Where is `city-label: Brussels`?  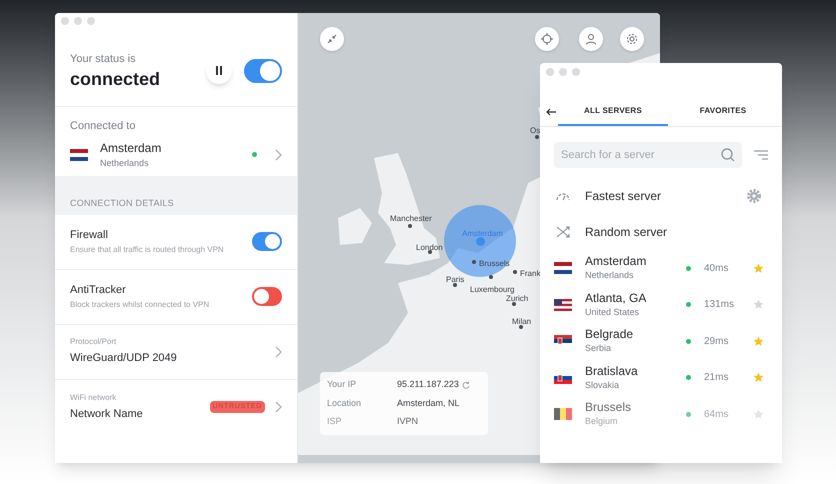
city-label: Brussels is located at coordinates (494, 264).